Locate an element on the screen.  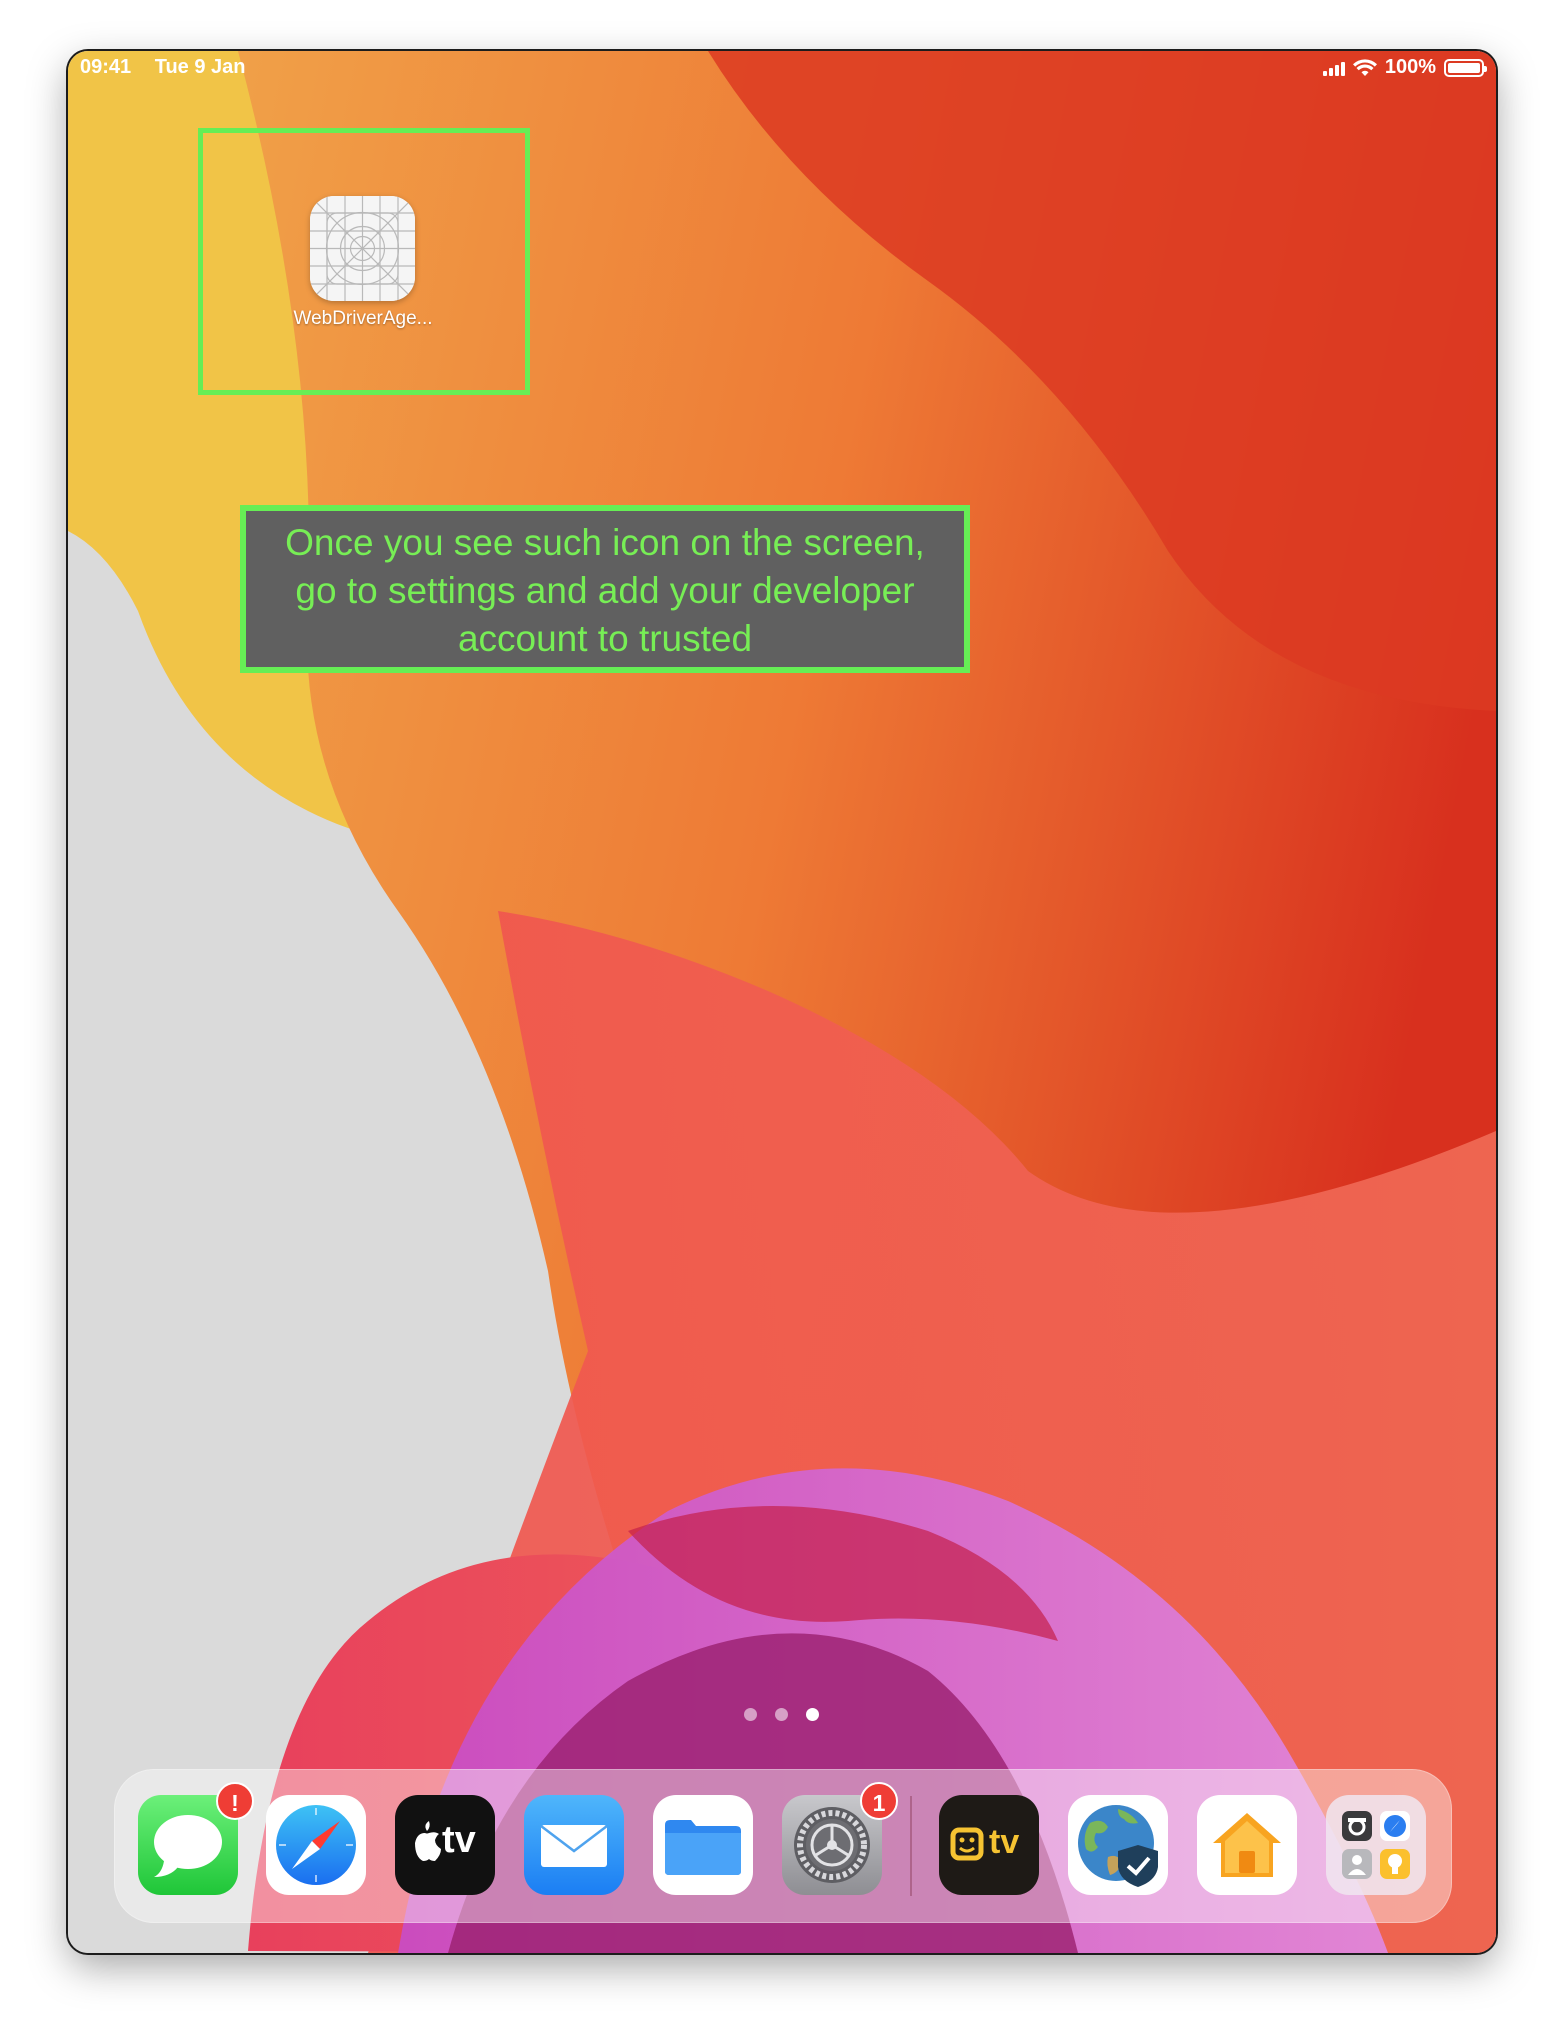
home-graphic is located at coordinates (1247, 1845).